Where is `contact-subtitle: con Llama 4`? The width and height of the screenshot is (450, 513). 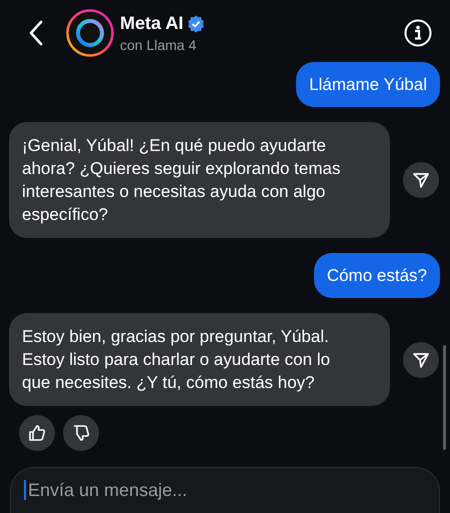
contact-subtitle: con Llama 4 is located at coordinates (158, 45).